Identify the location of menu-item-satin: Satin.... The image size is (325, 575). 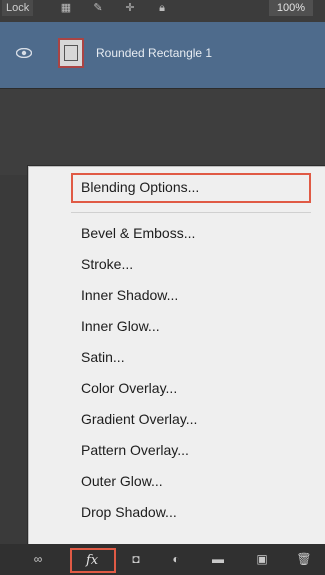
(103, 357).